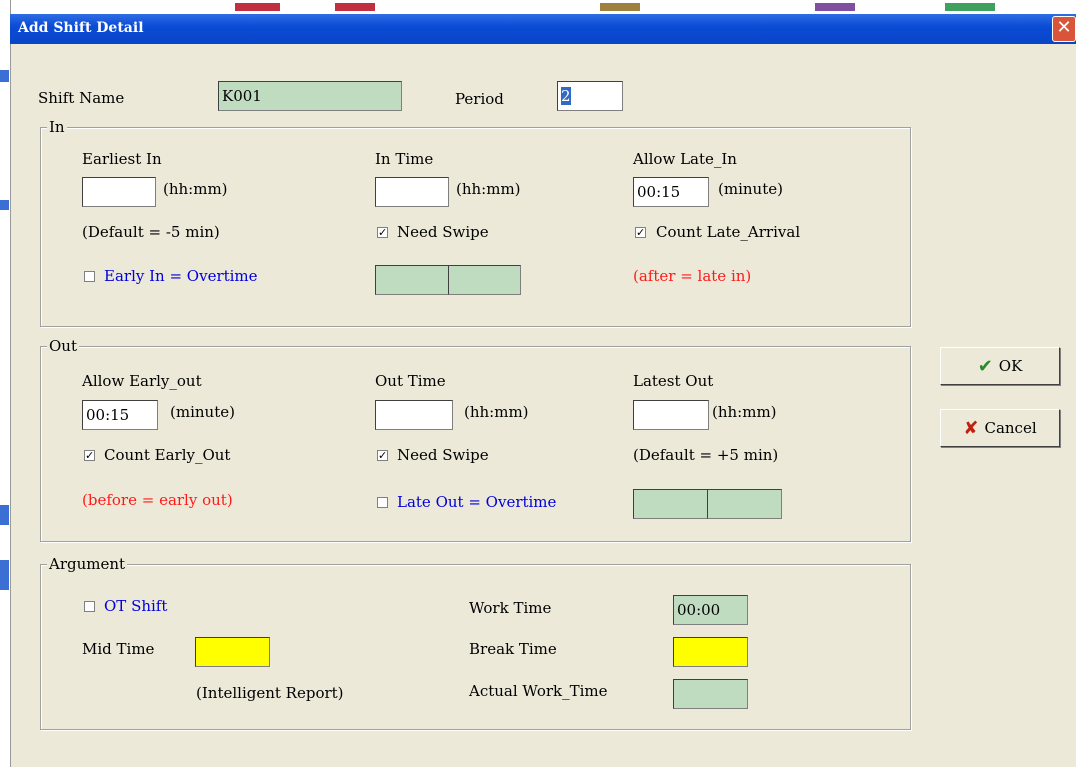  Describe the element at coordinates (5, 383) in the screenshot. I see `background-app-sidebar` at that location.